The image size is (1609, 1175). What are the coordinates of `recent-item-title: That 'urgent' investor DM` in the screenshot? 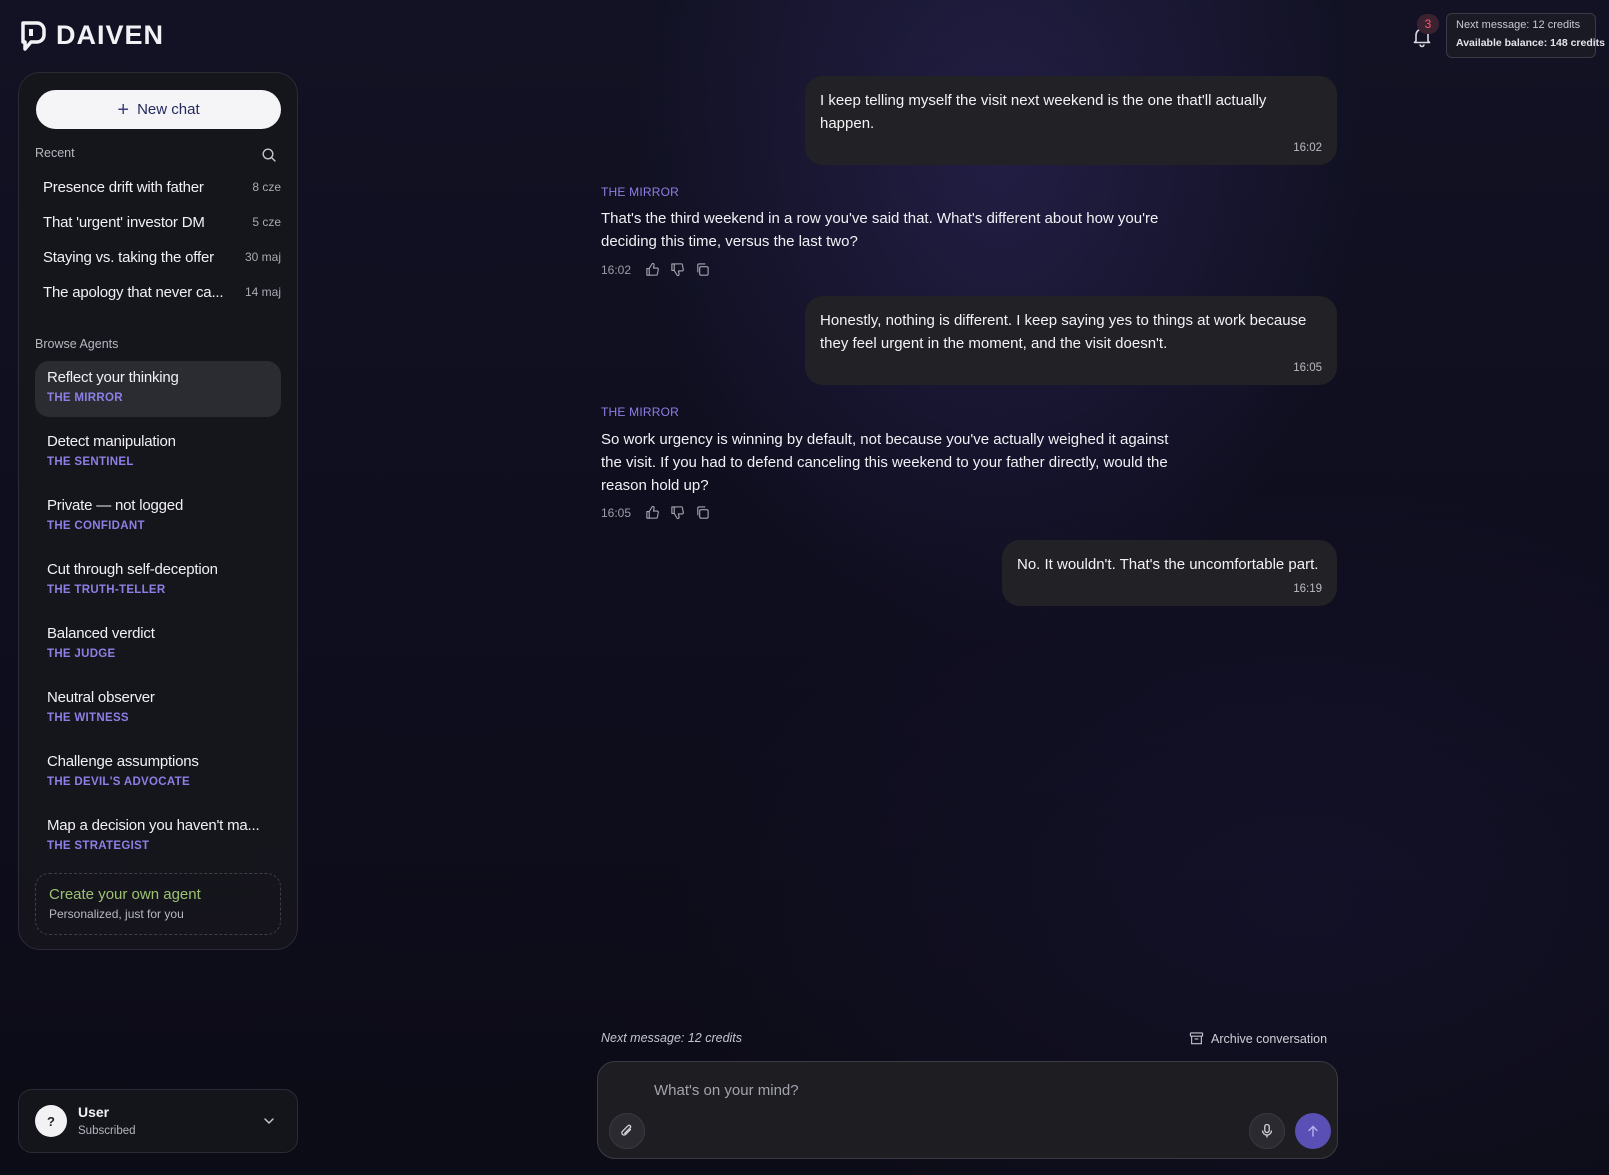 It's located at (124, 222).